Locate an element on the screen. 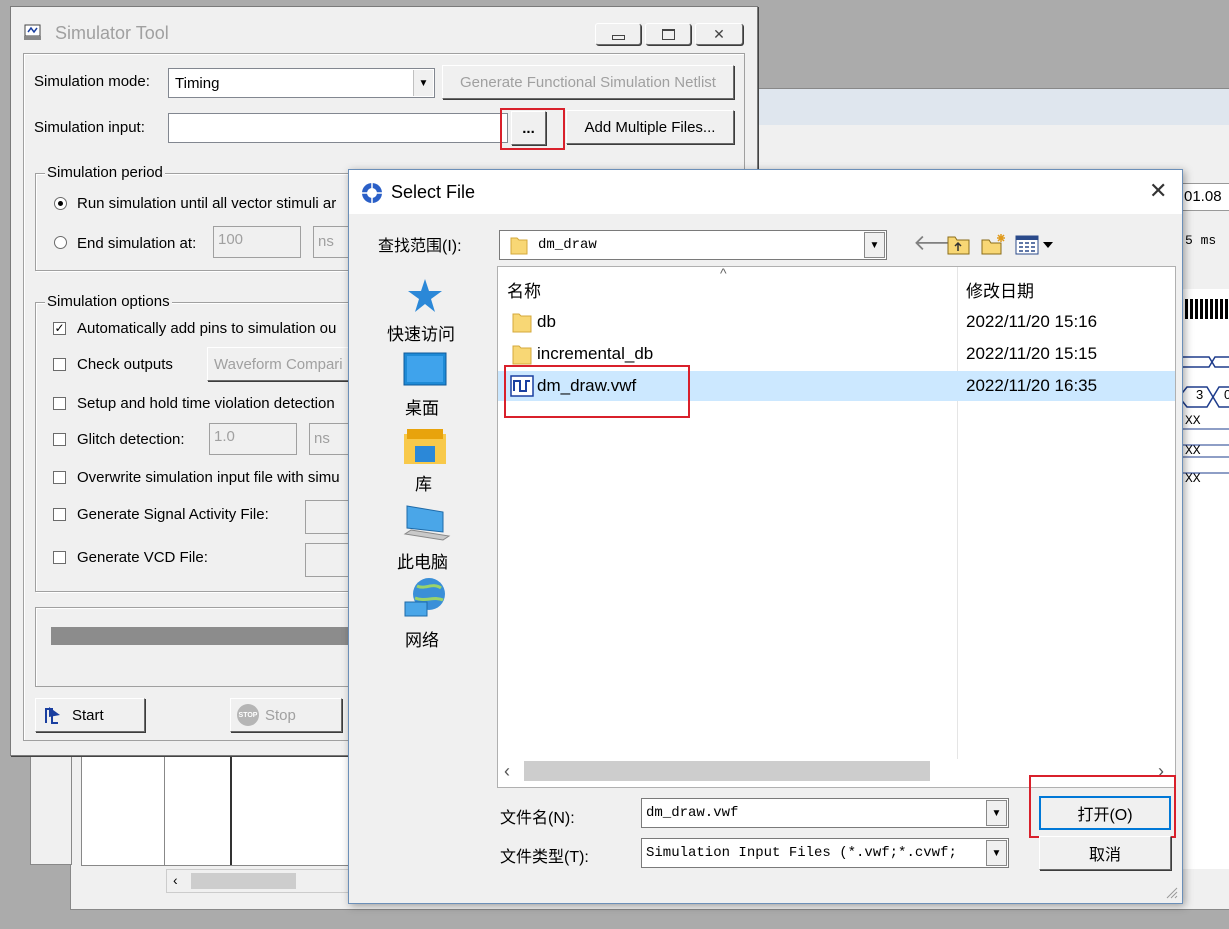  file-date: 2022/11/20 15:16 is located at coordinates (1032, 321).